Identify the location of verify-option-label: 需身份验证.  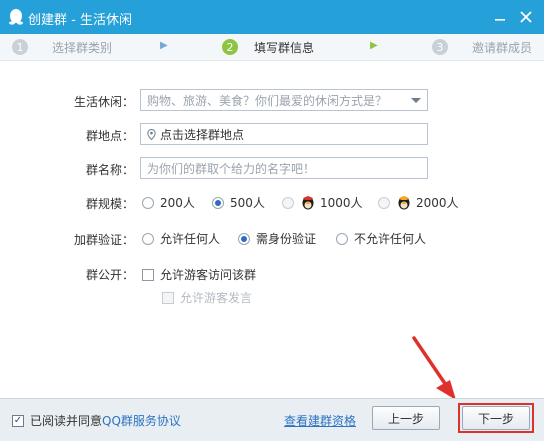
(286, 239).